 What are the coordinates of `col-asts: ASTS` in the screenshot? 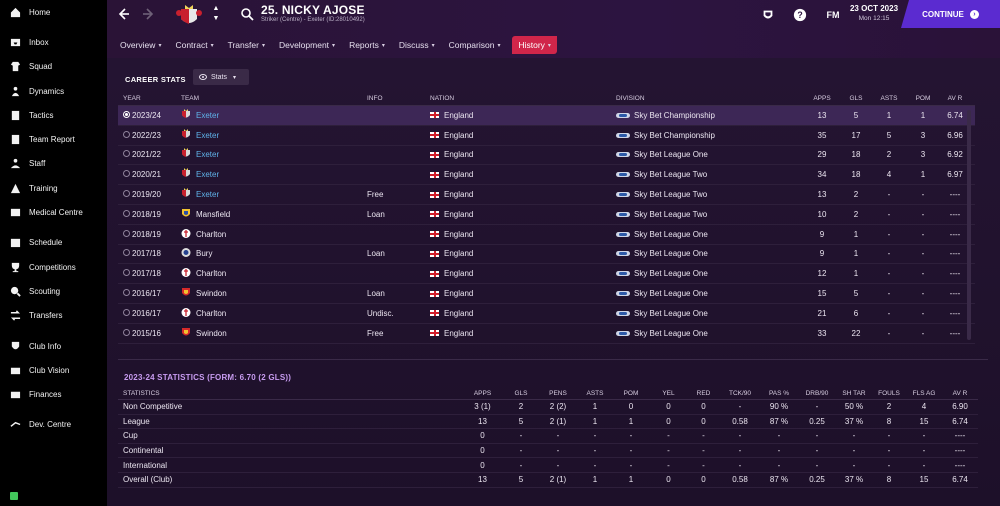 It's located at (889, 98).